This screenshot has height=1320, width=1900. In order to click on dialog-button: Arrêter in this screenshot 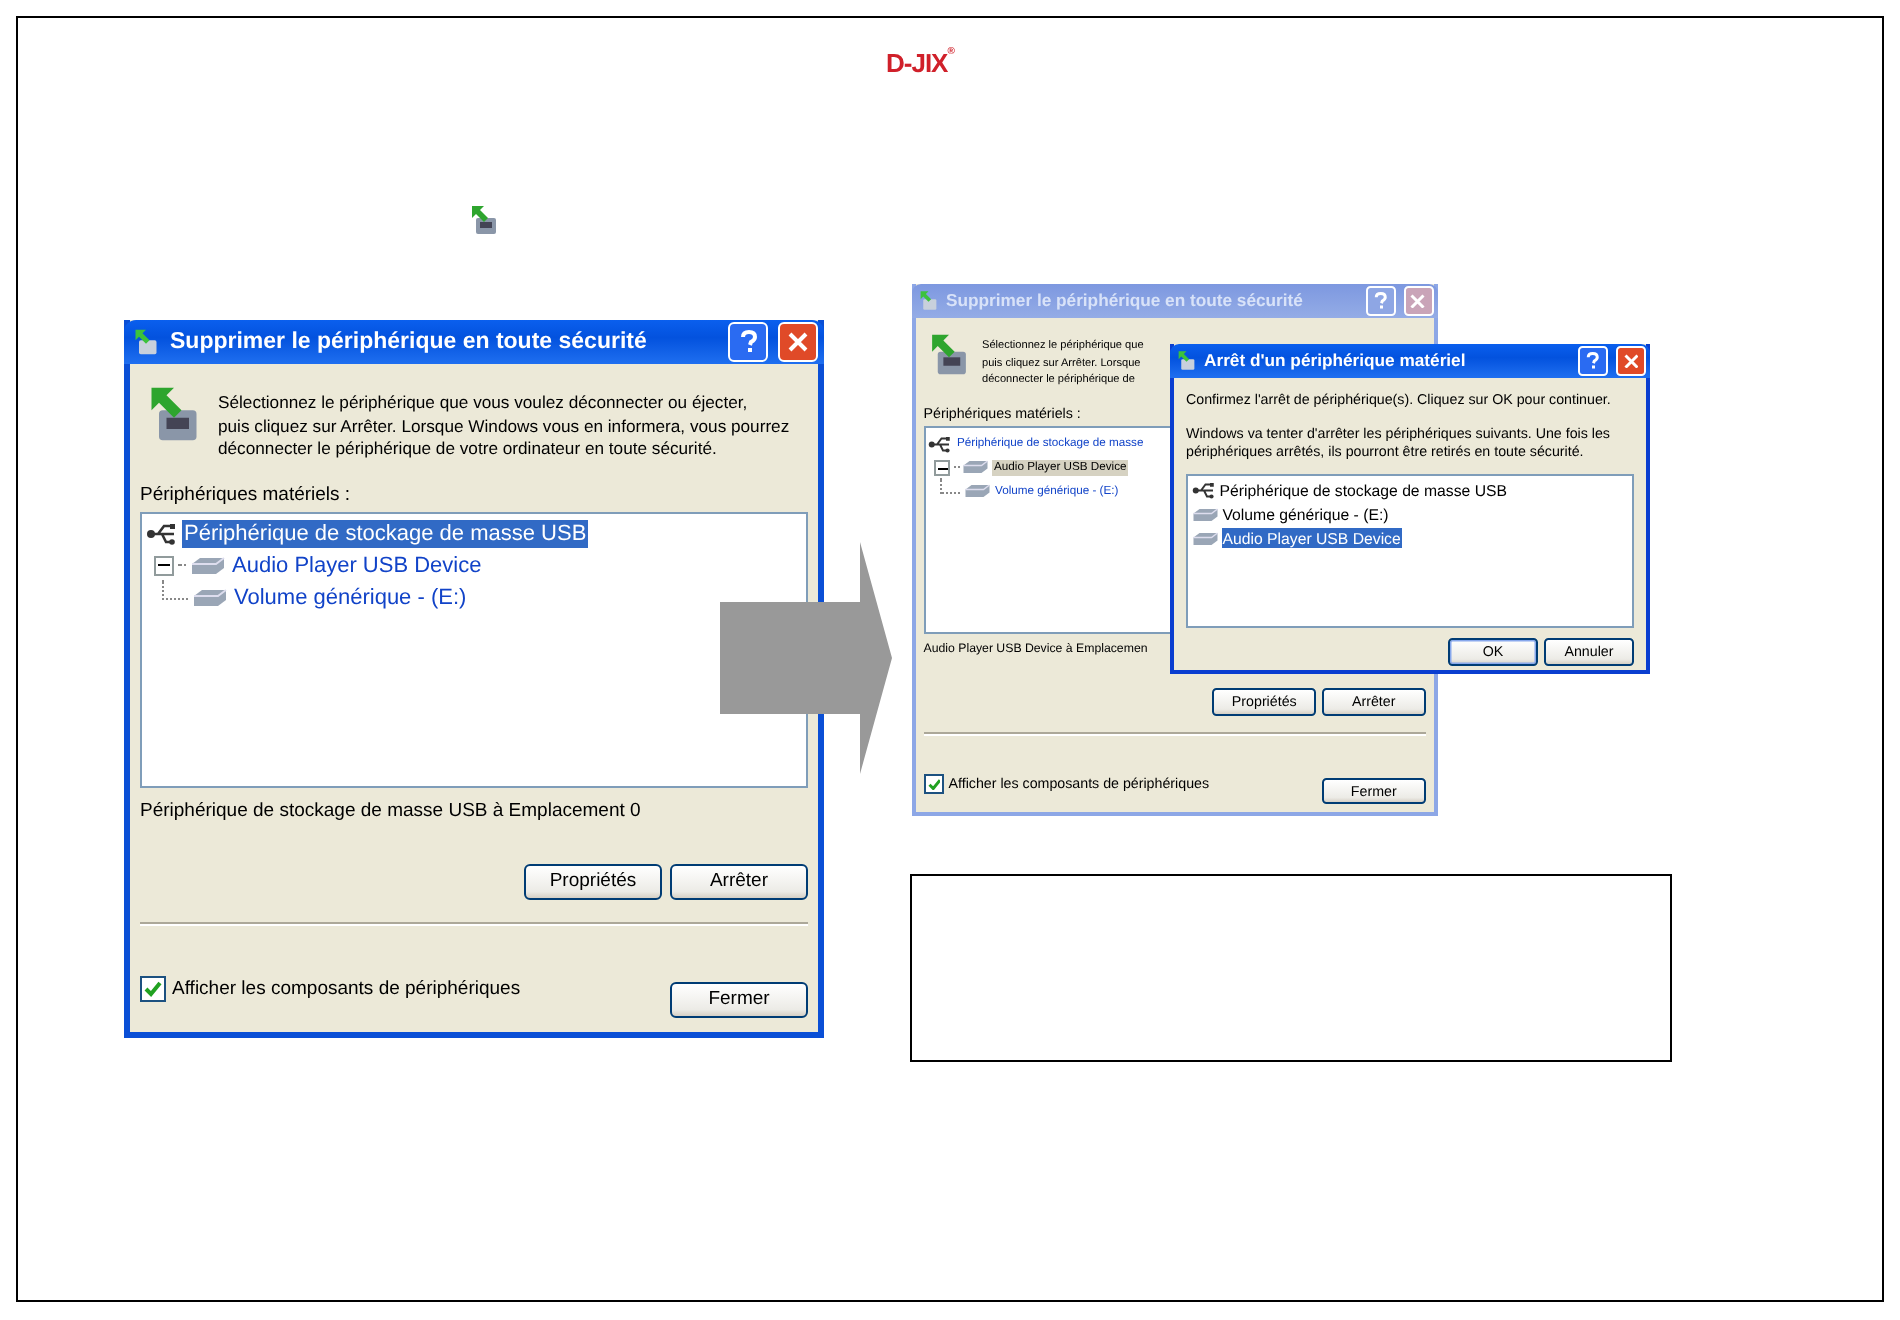, I will do `click(739, 881)`.